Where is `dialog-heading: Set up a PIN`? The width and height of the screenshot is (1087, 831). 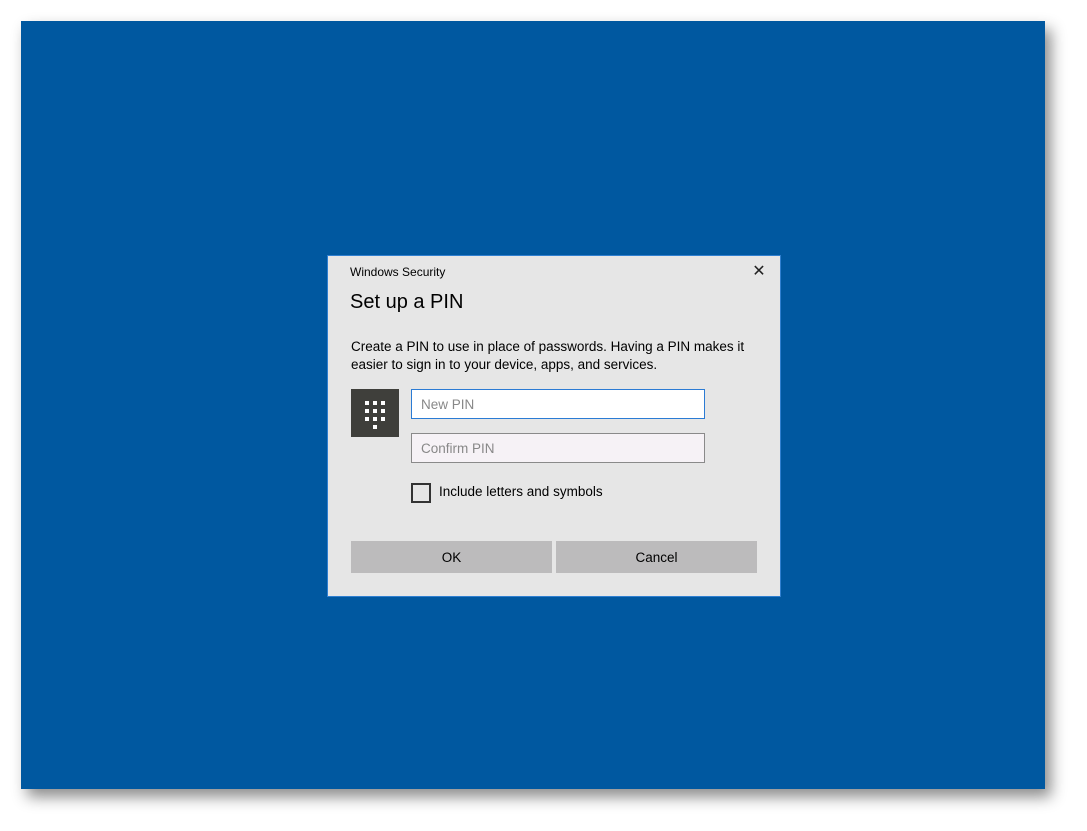 dialog-heading: Set up a PIN is located at coordinates (407, 302).